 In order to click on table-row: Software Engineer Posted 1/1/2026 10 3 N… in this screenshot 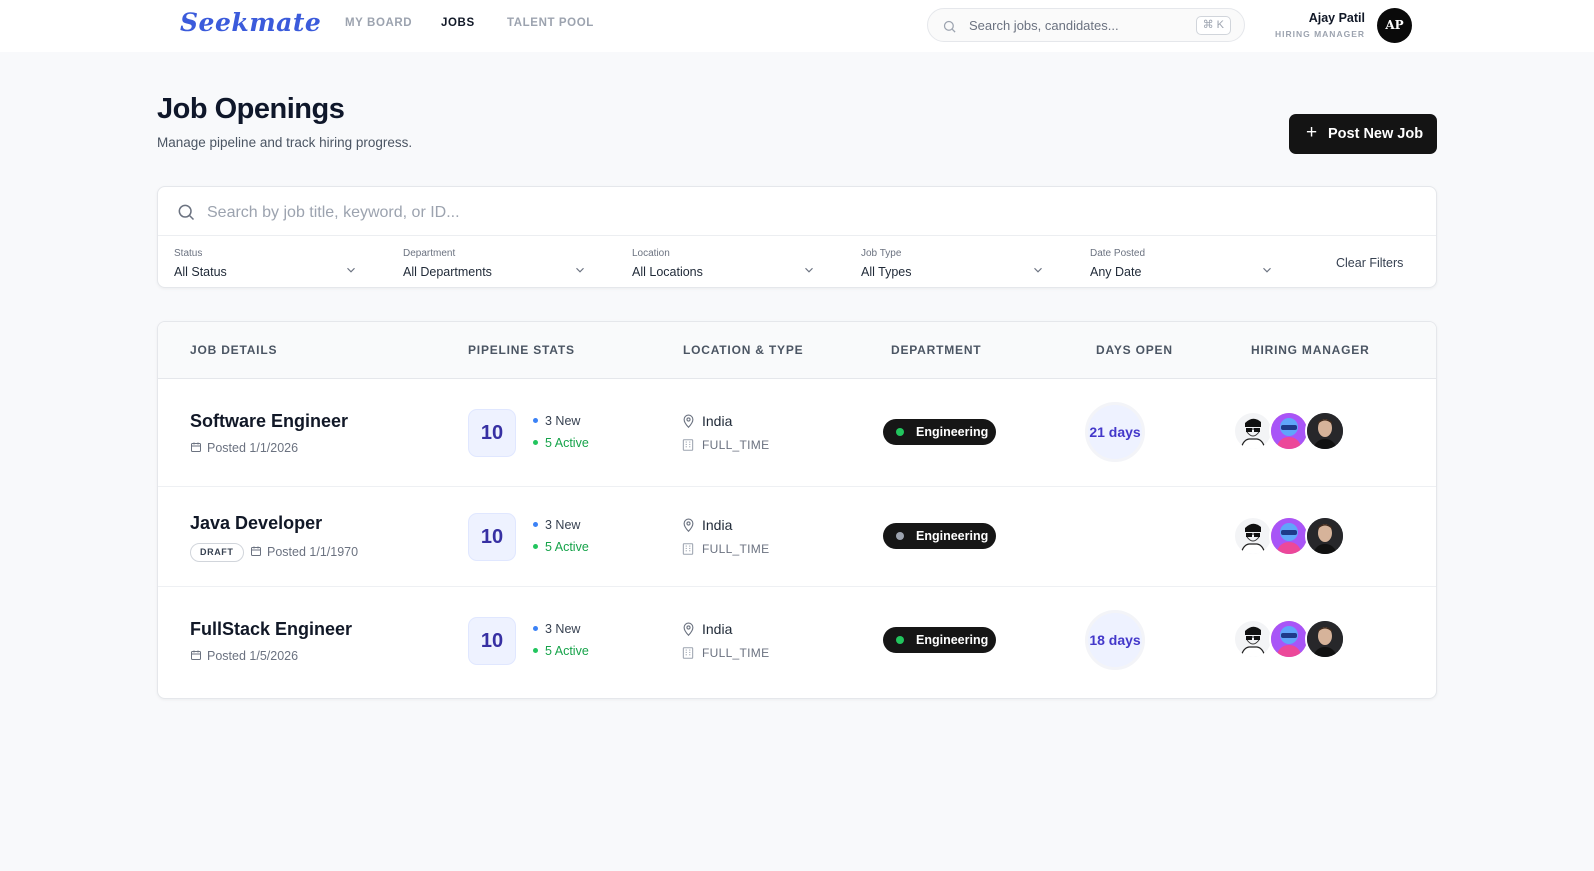, I will do `click(797, 433)`.